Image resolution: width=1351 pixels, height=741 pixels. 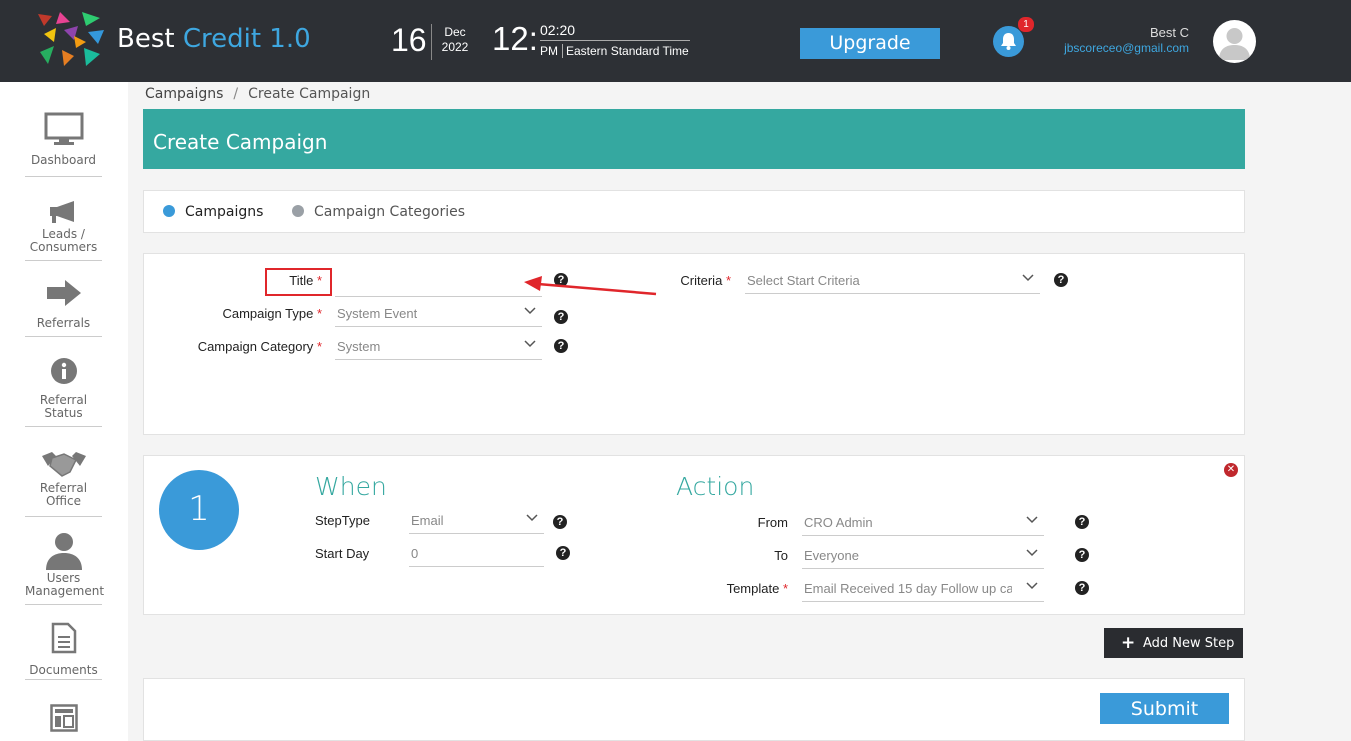 I want to click on bell-icon, so click(x=1008, y=41).